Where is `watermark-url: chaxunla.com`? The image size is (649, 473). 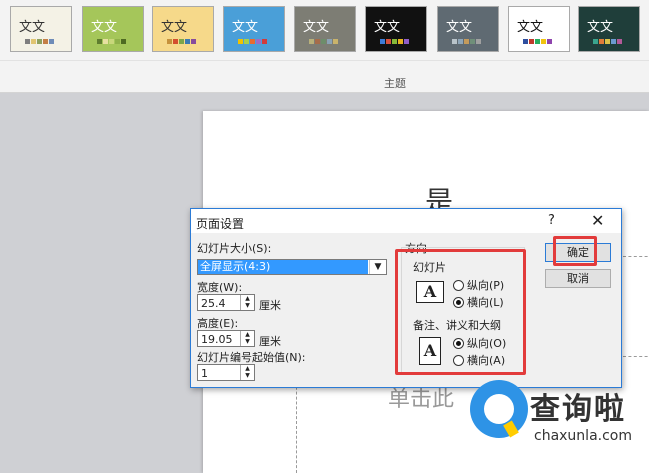
watermark-url: chaxunla.com is located at coordinates (583, 436).